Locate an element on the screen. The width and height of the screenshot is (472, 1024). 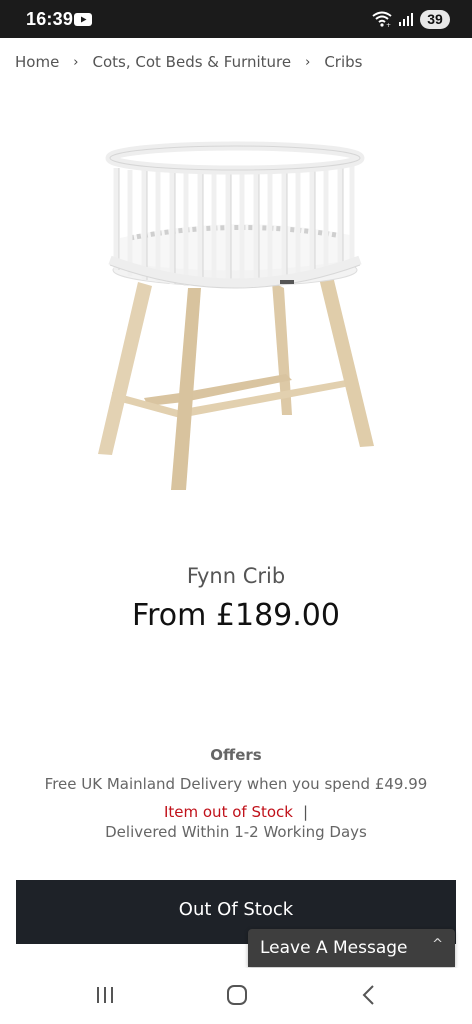
battery-level: 39 is located at coordinates (435, 19).